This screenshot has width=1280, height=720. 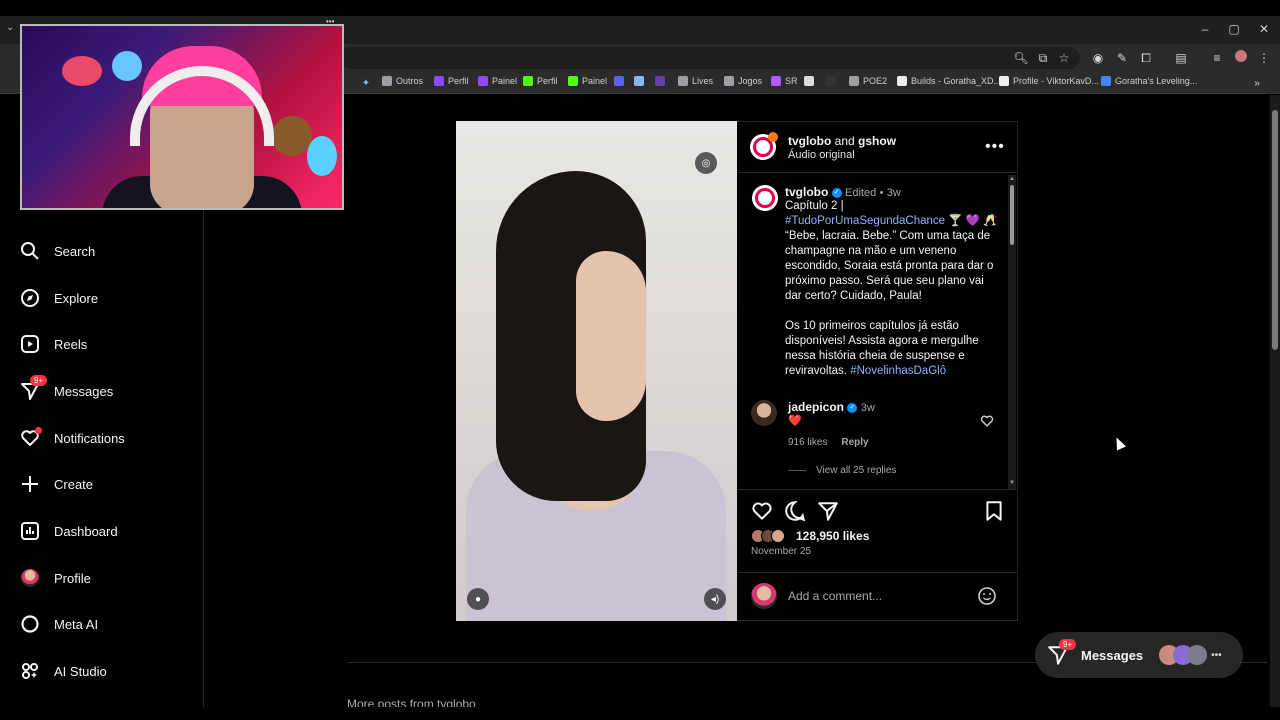 I want to click on view-replies-link: View all 25 replies, so click(x=856, y=470).